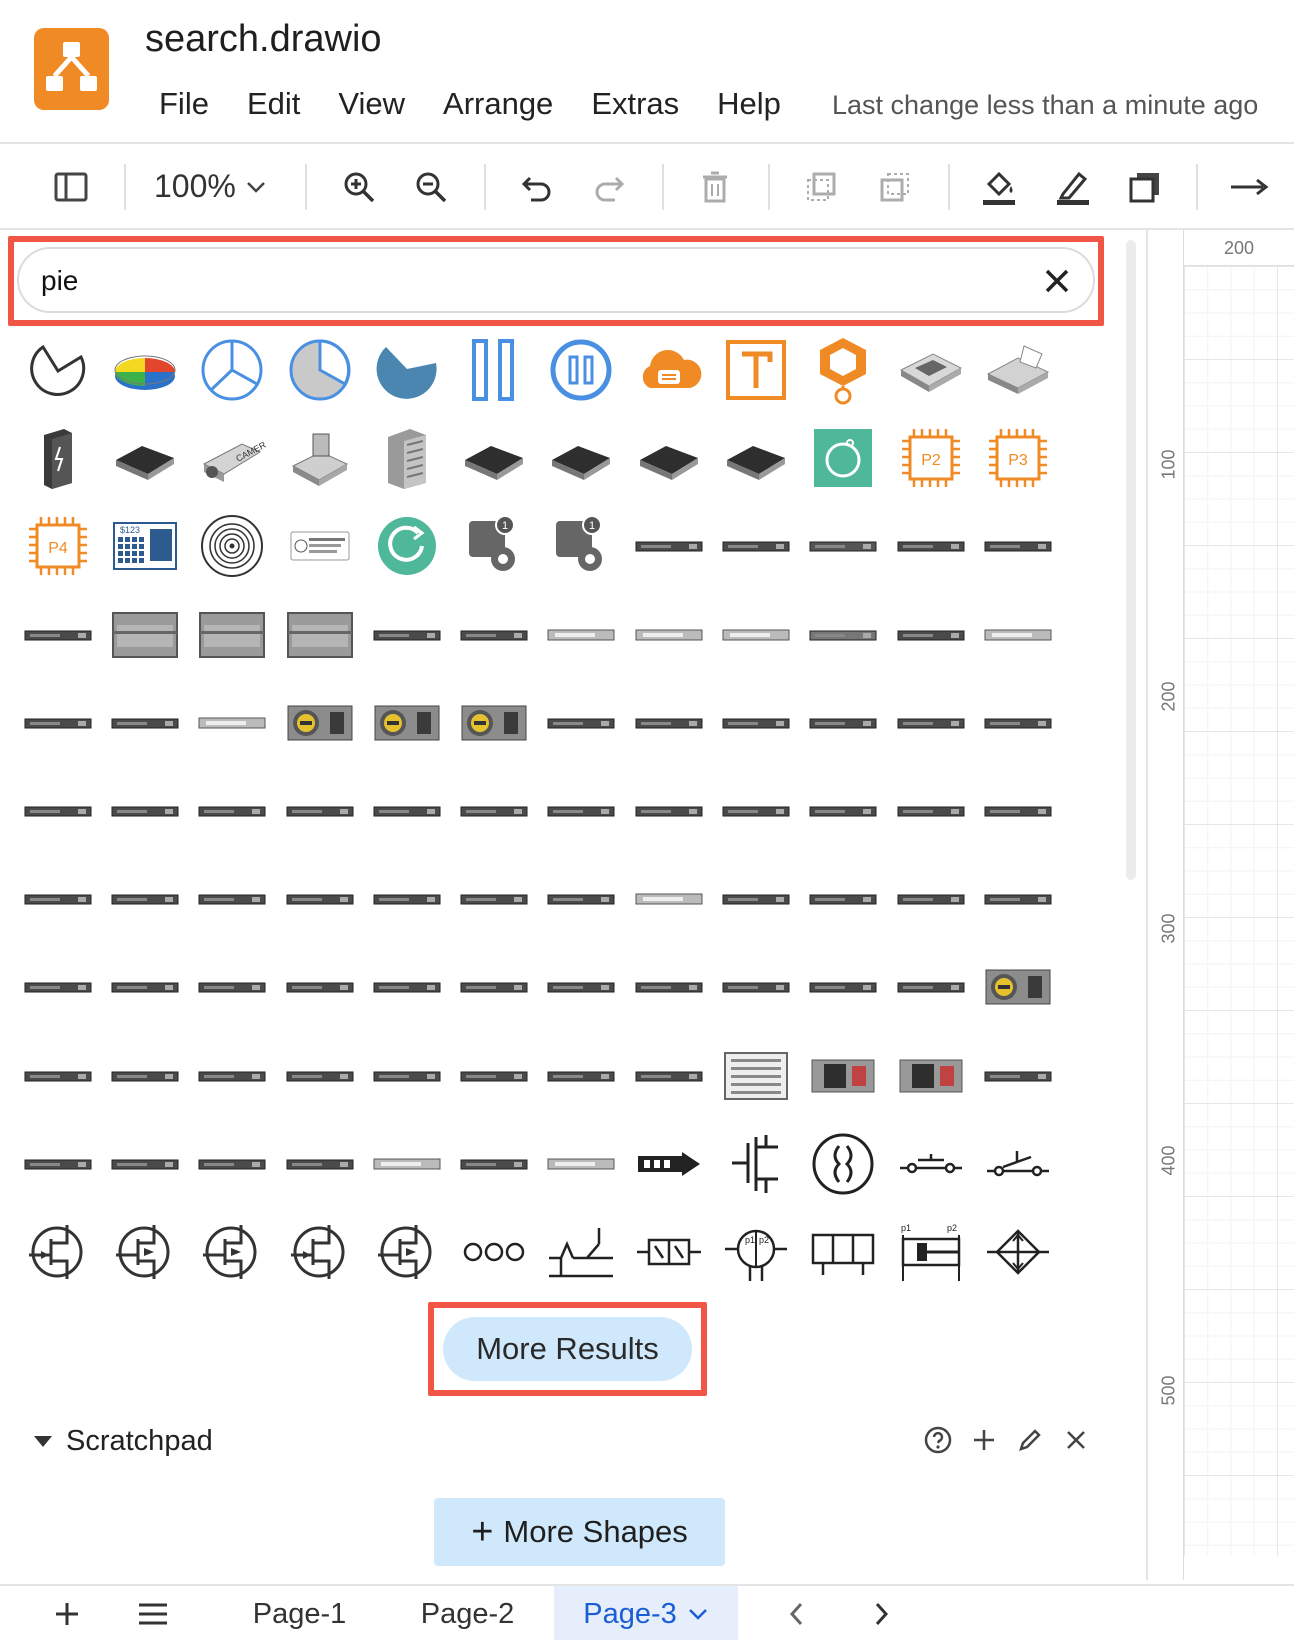 This screenshot has height=1640, width=1294. What do you see at coordinates (1017, 635) in the screenshot?
I see `shape-result-rack-1u-n` at bounding box center [1017, 635].